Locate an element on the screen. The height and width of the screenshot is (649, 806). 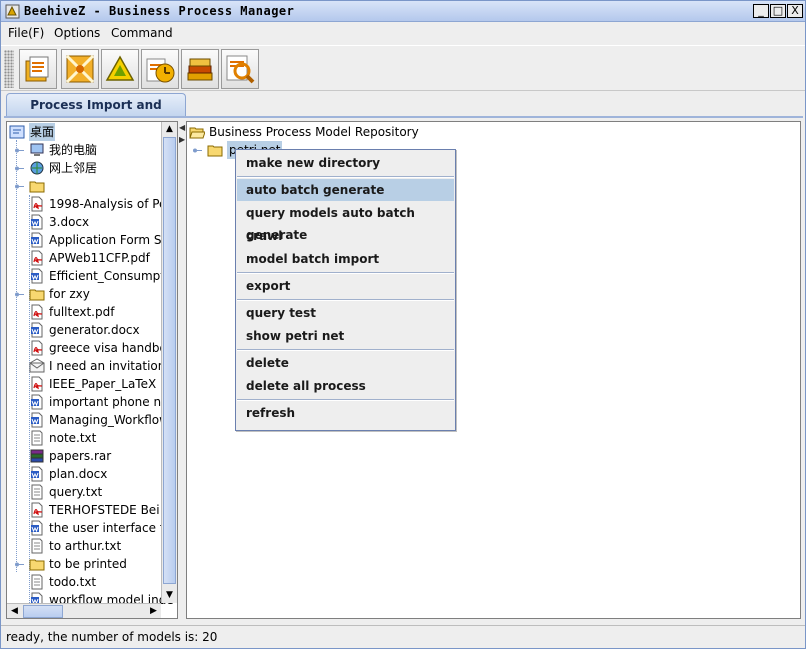
tree-item: query.txt is located at coordinates (84, 492).